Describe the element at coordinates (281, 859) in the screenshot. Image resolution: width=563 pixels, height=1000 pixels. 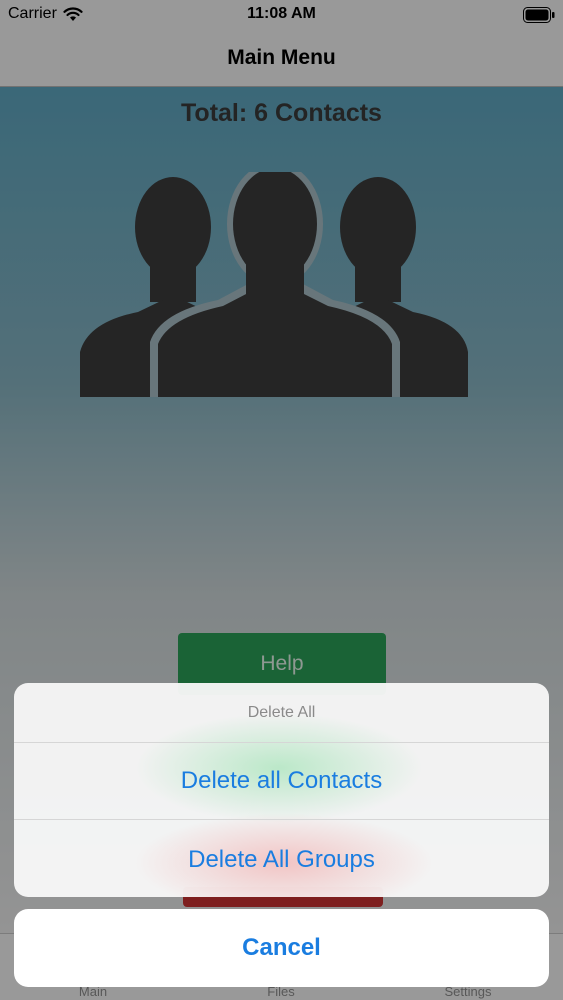
I see `delete-all-groups-button: Delete All Groups` at that location.